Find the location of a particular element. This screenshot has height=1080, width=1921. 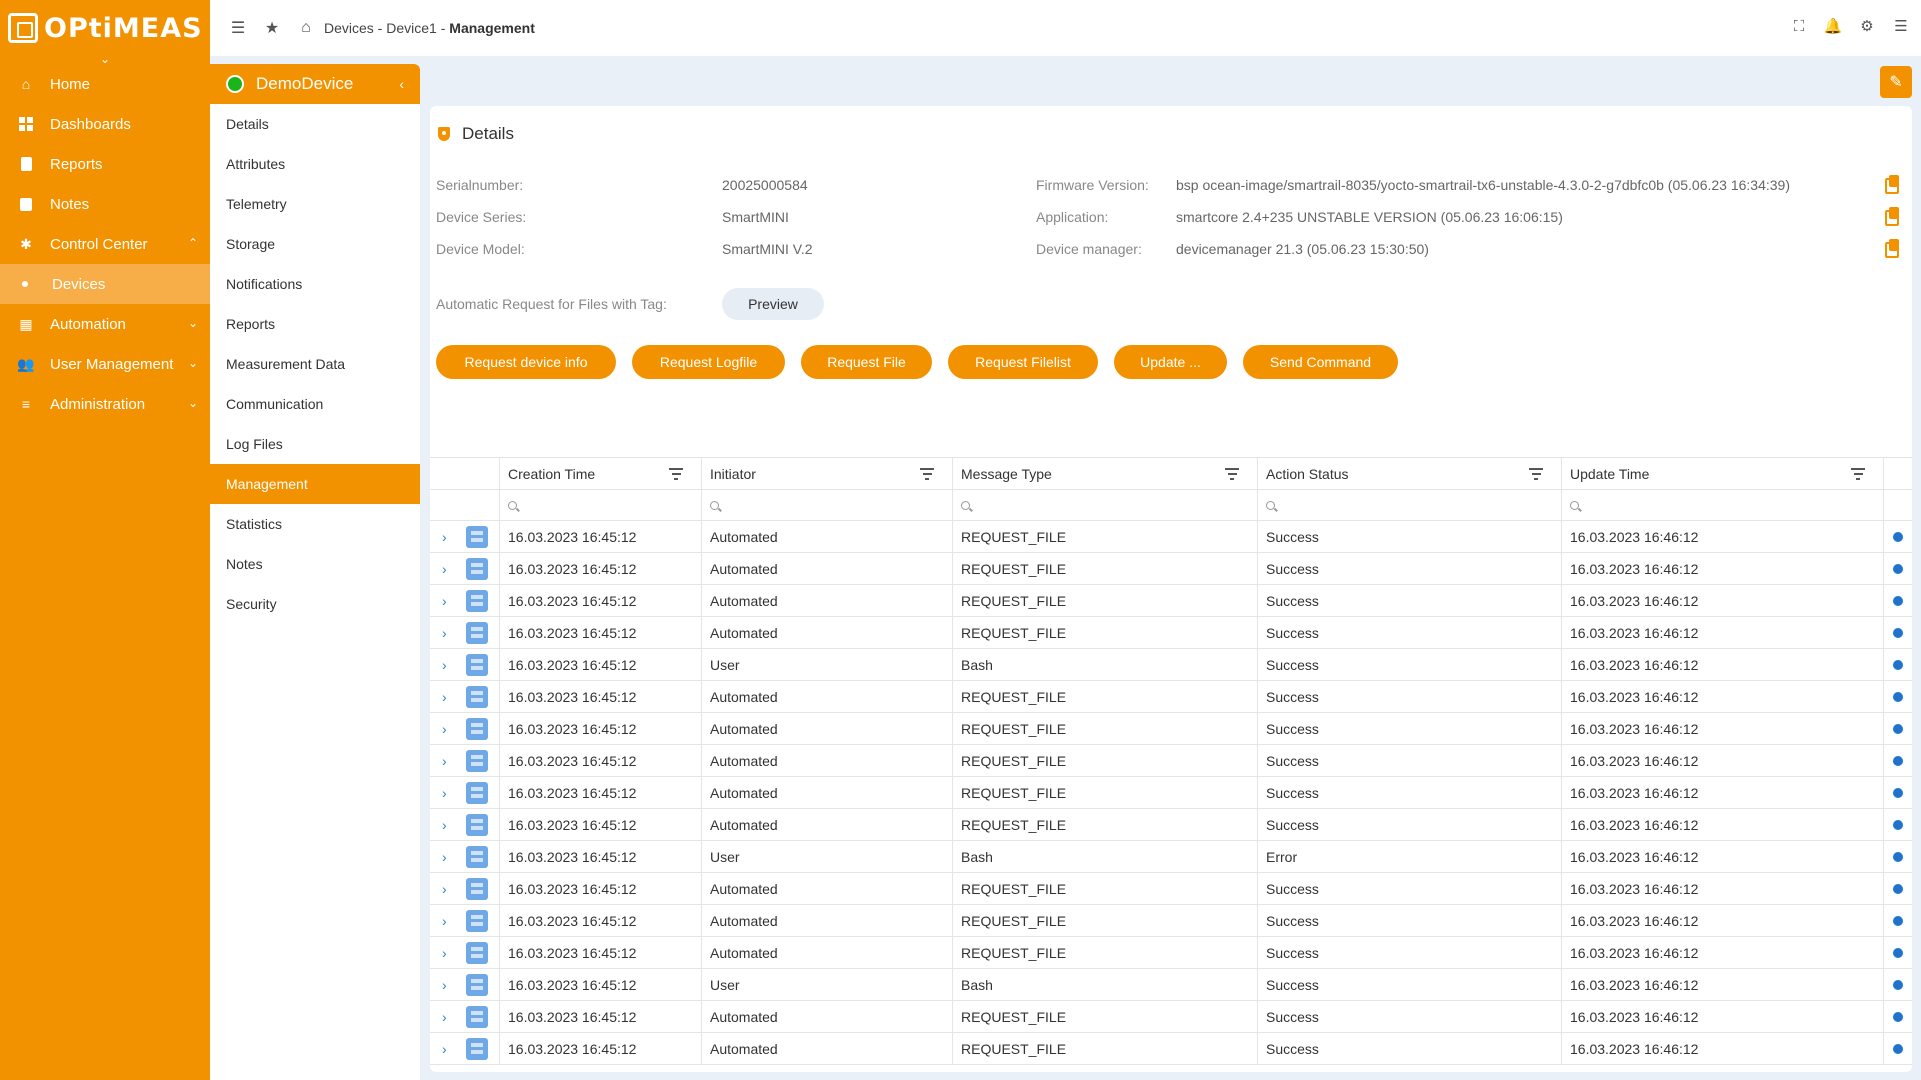

device-nav-item-log-files: Log Files is located at coordinates (315, 444).